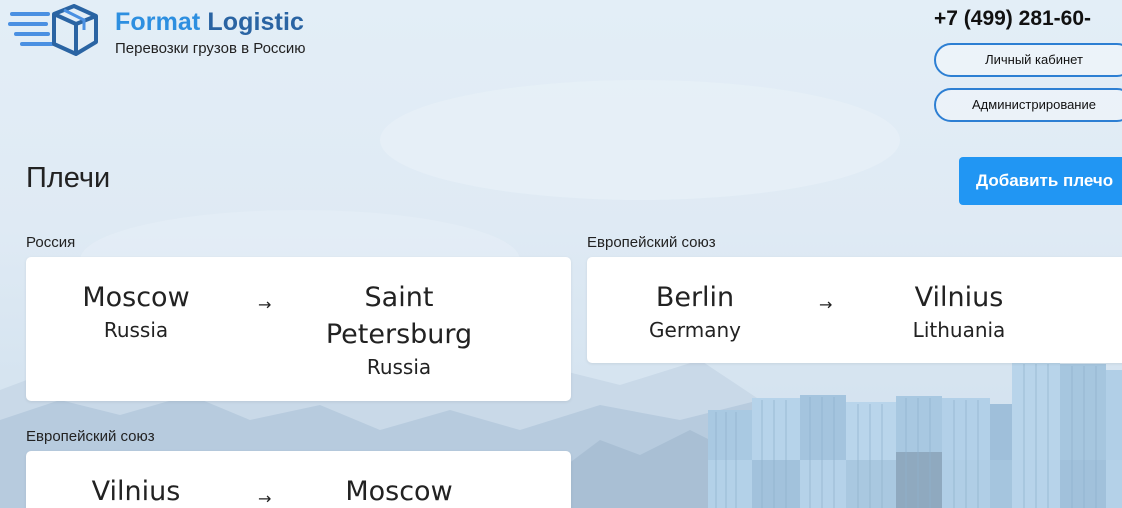 The image size is (1122, 508). Describe the element at coordinates (399, 334) in the screenshot. I see `to-city-line2: Petersburg` at that location.